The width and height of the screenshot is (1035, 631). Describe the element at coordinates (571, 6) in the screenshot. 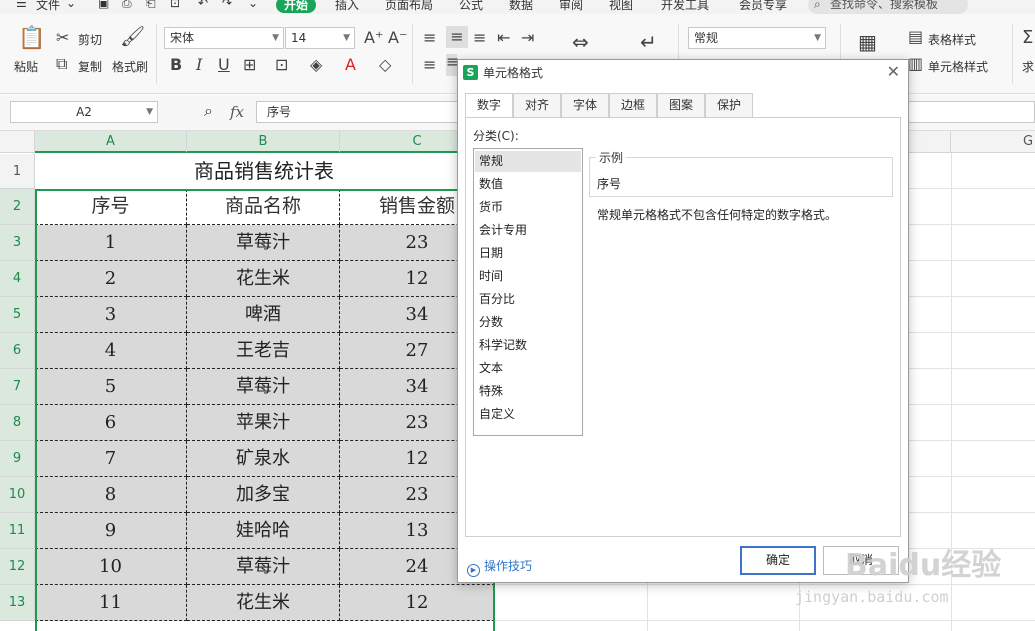

I see `menu-review: 审阅` at that location.